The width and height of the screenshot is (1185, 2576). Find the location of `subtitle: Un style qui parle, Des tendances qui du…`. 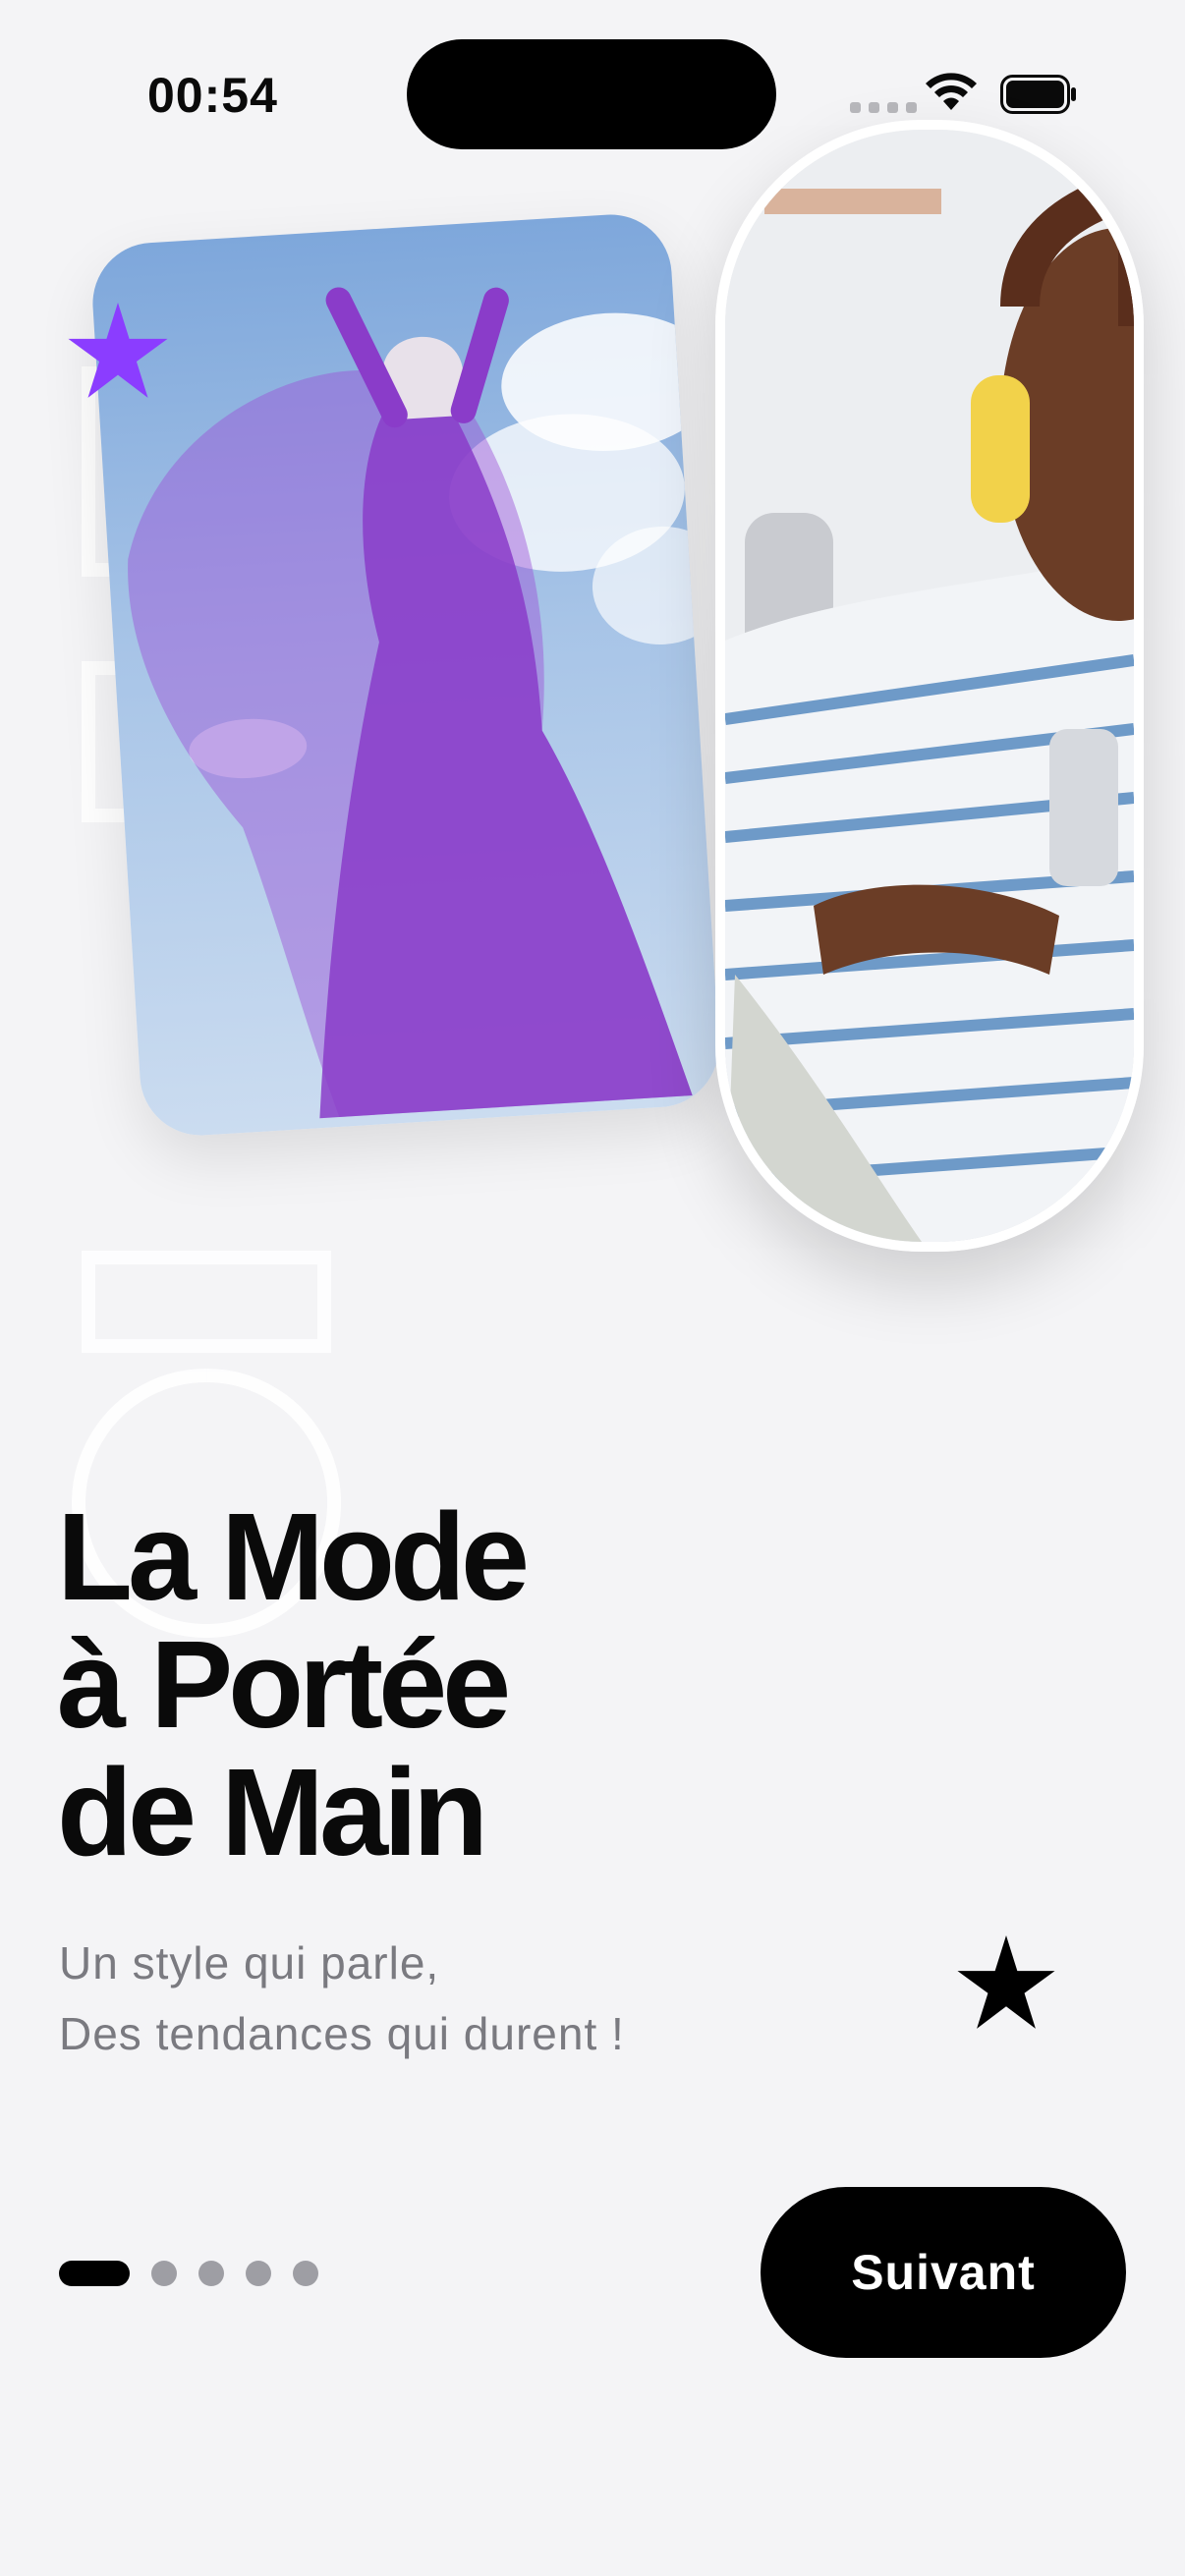

subtitle: Un style qui parle, Des tendances qui du… is located at coordinates (342, 1998).